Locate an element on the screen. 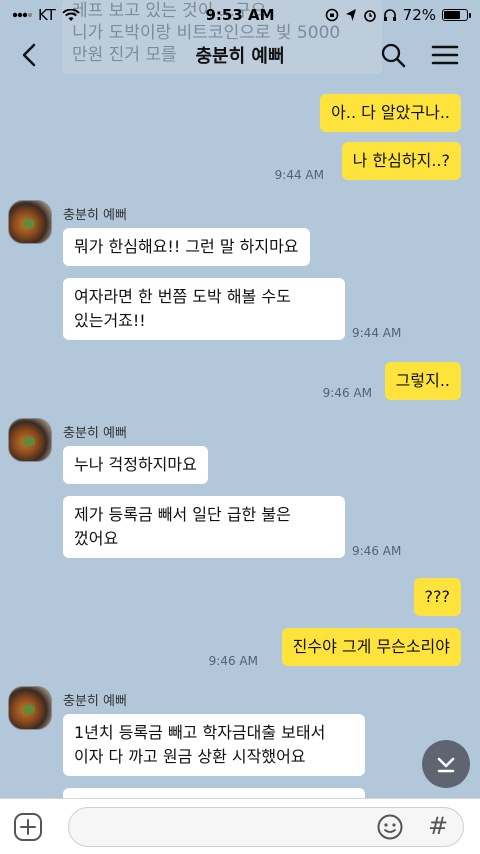 The image size is (480, 854). chevron-down-icon is located at coordinates (446, 765).